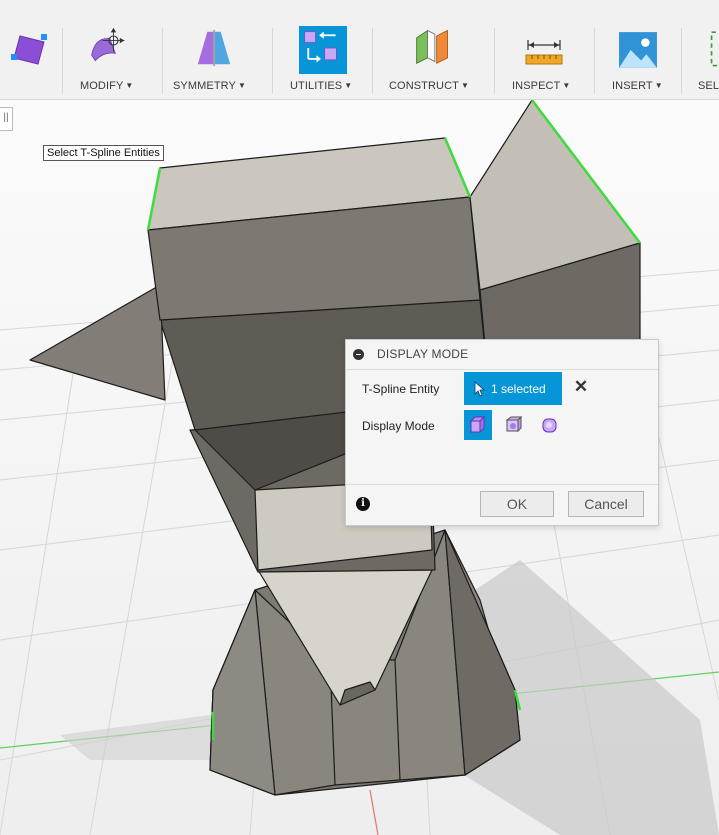 The height and width of the screenshot is (835, 719). What do you see at coordinates (6, 119) in the screenshot?
I see `browser-panel-handle: ||` at bounding box center [6, 119].